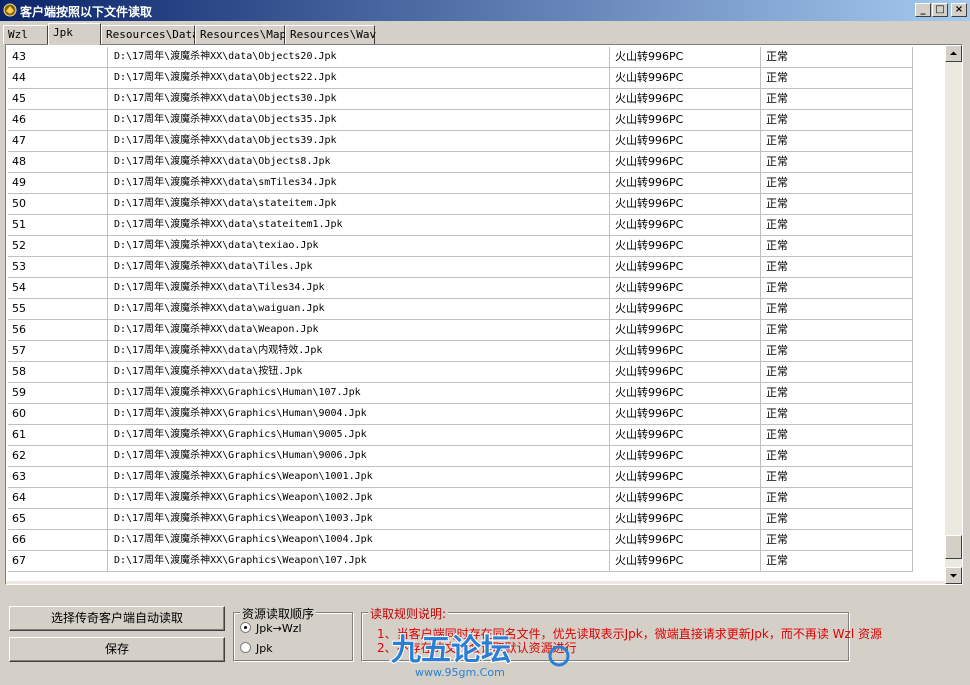 The image size is (970, 685). What do you see at coordinates (923, 10) in the screenshot?
I see `minimize-button: _` at bounding box center [923, 10].